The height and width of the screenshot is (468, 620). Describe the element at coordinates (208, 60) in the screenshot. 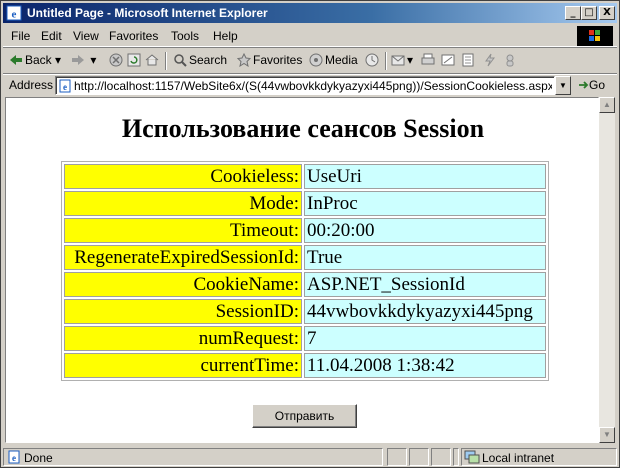

I see `search-label: Search` at that location.